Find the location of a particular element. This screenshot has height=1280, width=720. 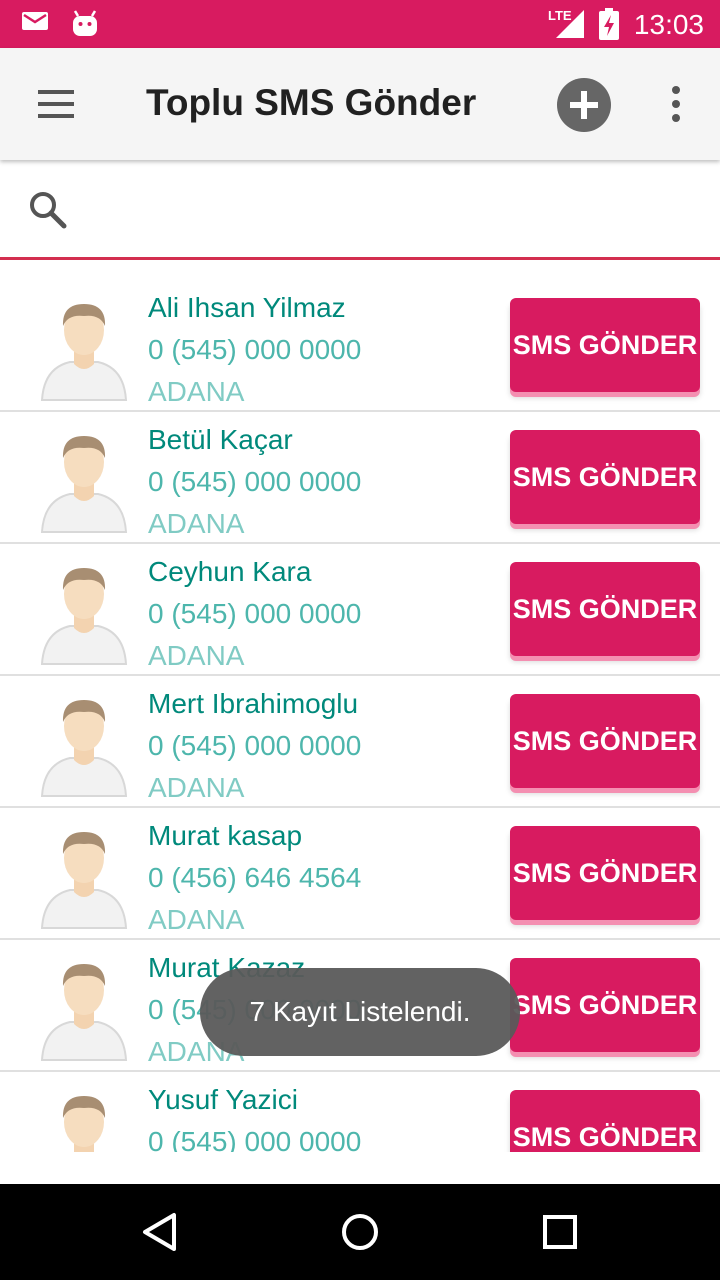

contact-name: Murat kasap is located at coordinates (225, 835).